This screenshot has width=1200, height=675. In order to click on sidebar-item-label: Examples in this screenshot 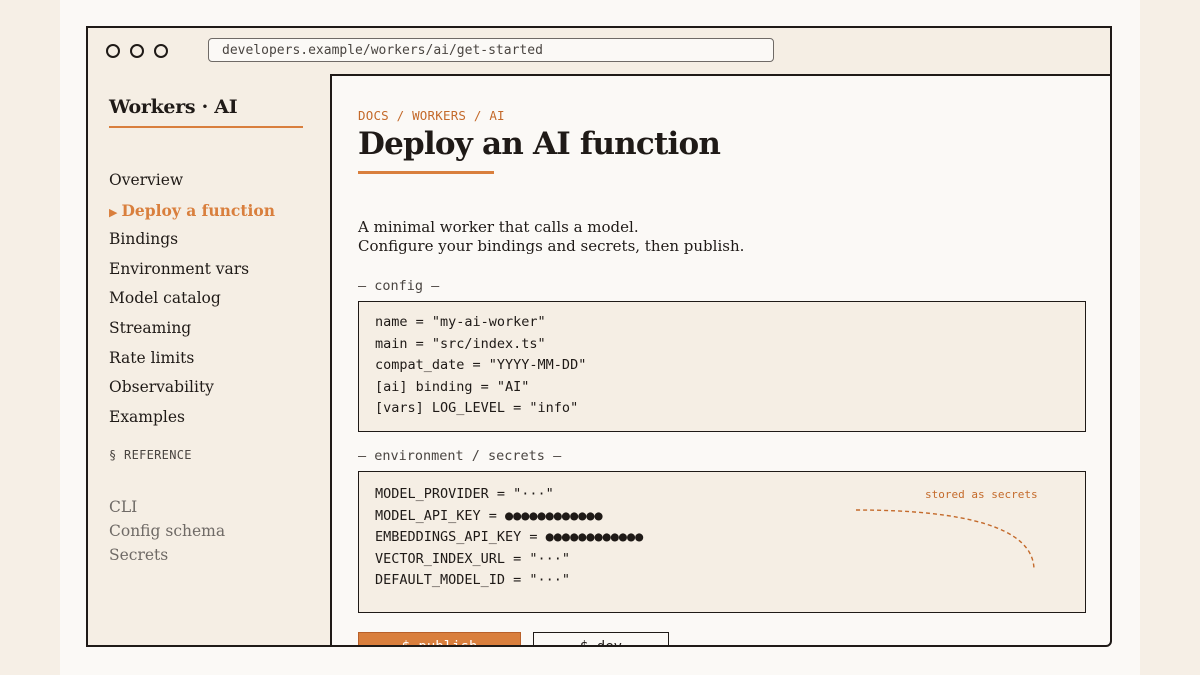, I will do `click(147, 417)`.